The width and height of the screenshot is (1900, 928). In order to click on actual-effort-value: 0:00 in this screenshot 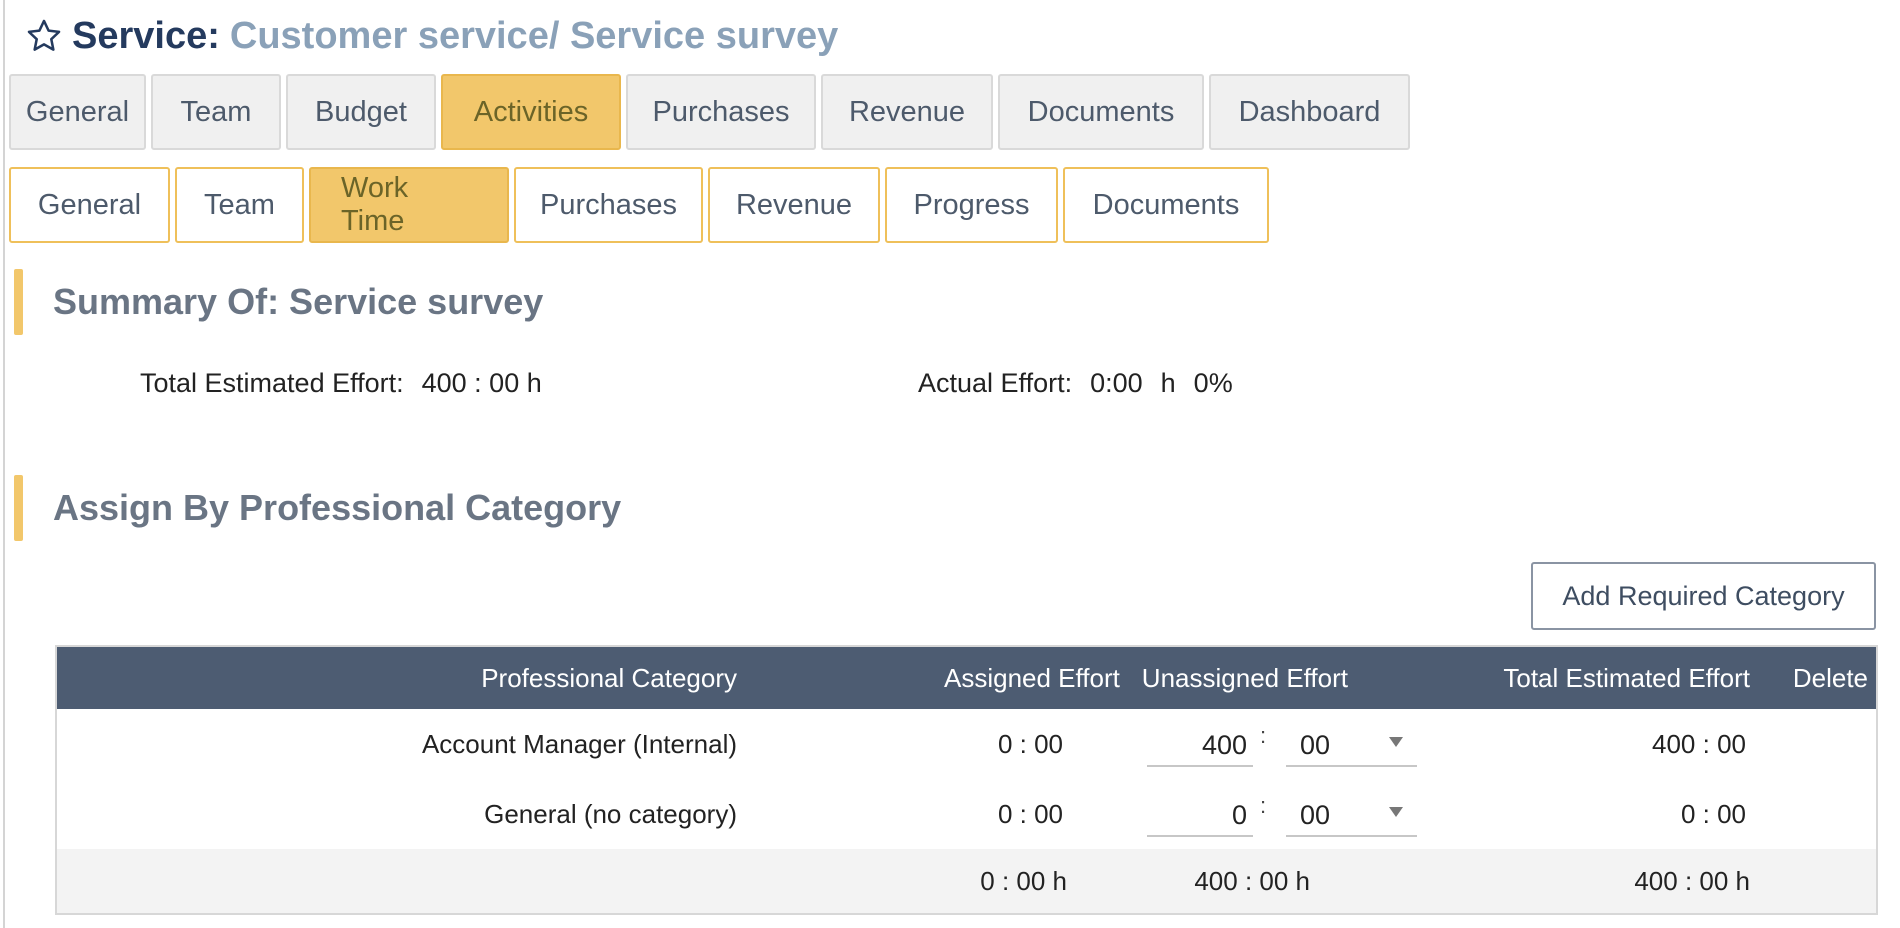, I will do `click(1116, 383)`.